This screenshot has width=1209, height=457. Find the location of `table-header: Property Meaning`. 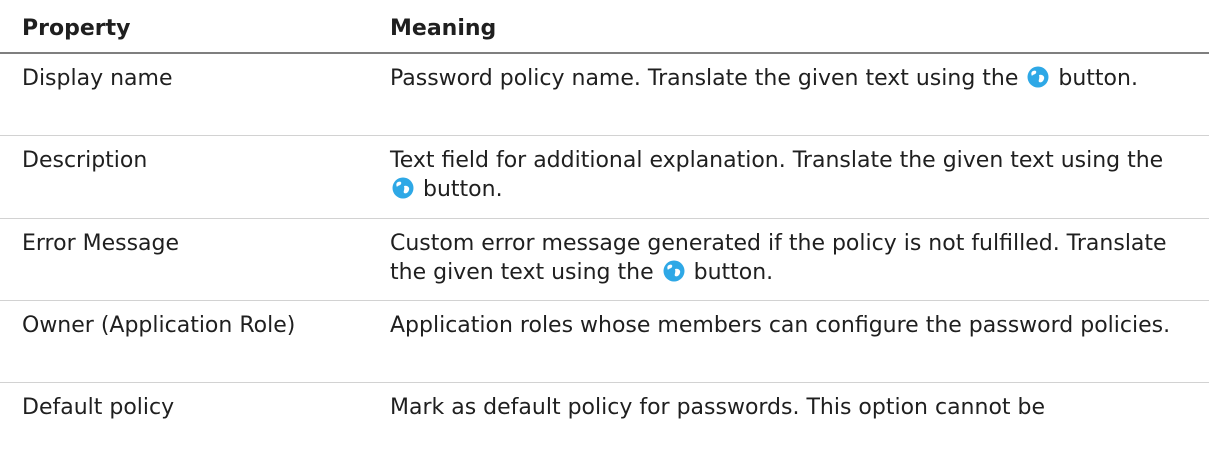

table-header: Property Meaning is located at coordinates (604, 27).